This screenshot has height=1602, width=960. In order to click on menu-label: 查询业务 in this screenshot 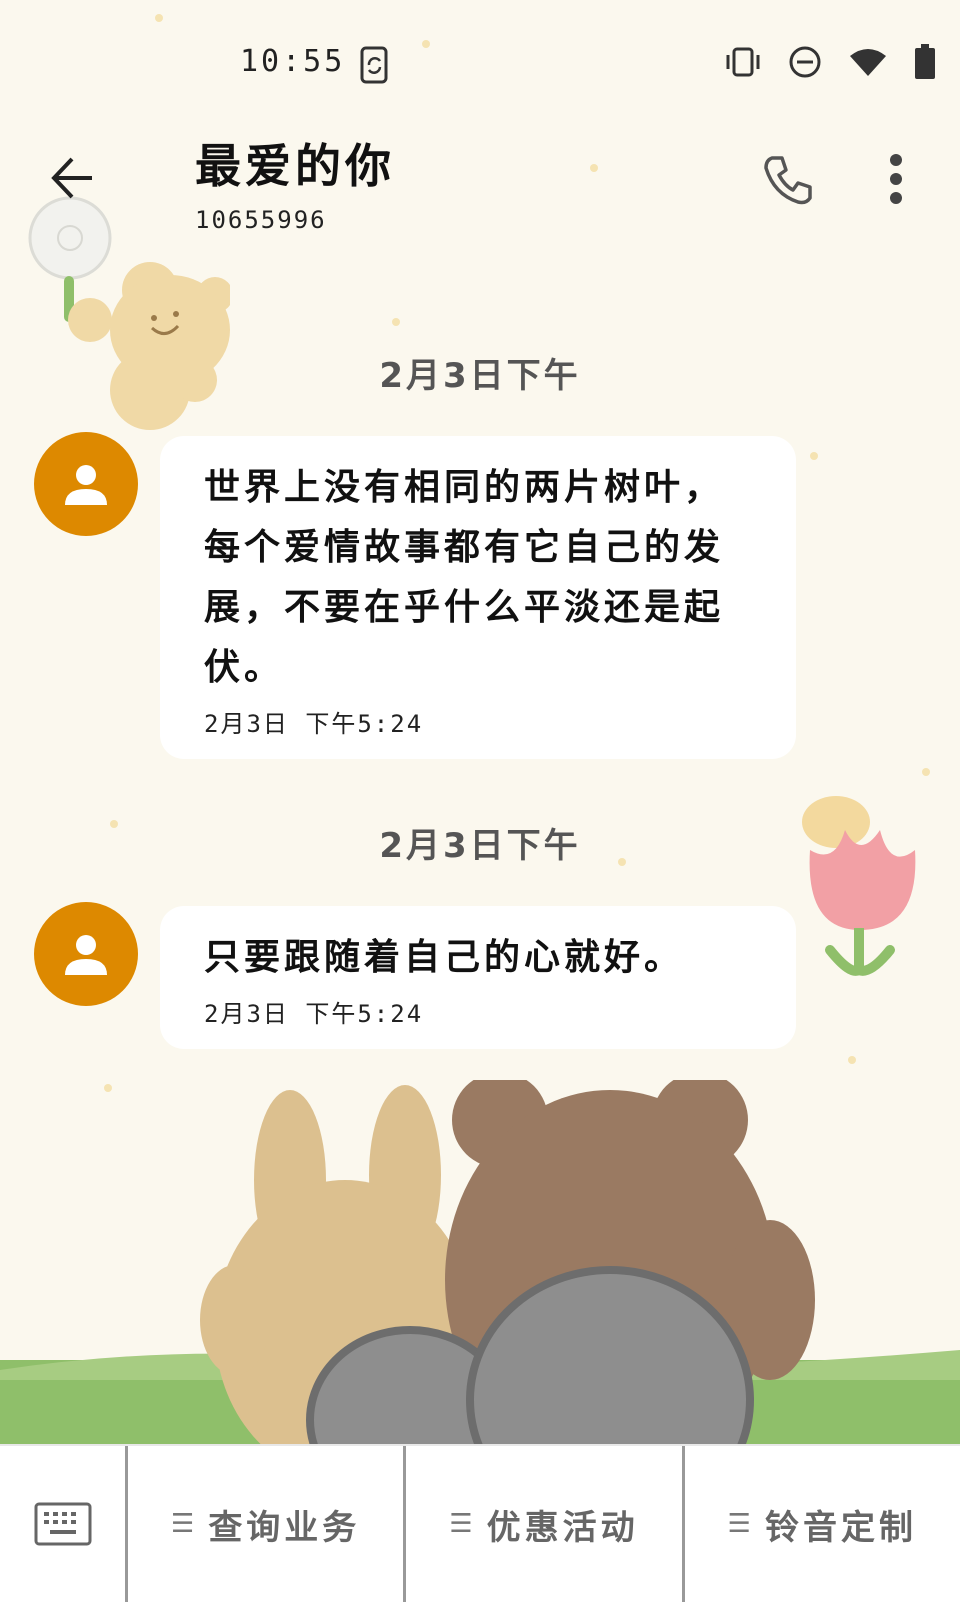, I will do `click(284, 1527)`.